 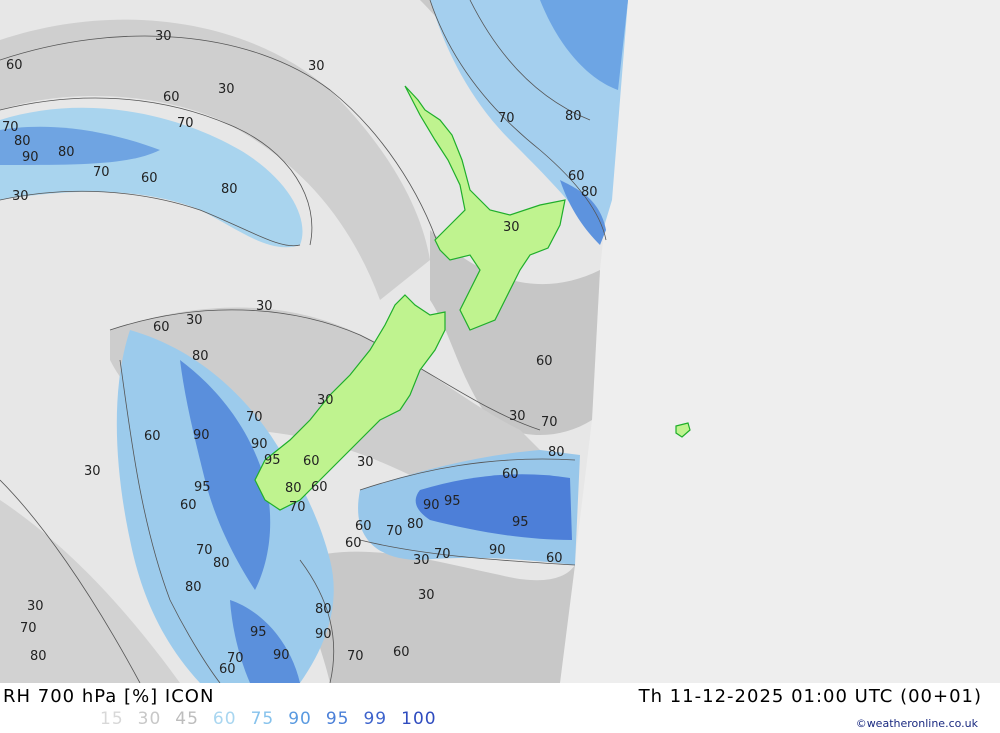 What do you see at coordinates (917, 723) in the screenshot?
I see `credit-link: ©weatheronline.co.uk` at bounding box center [917, 723].